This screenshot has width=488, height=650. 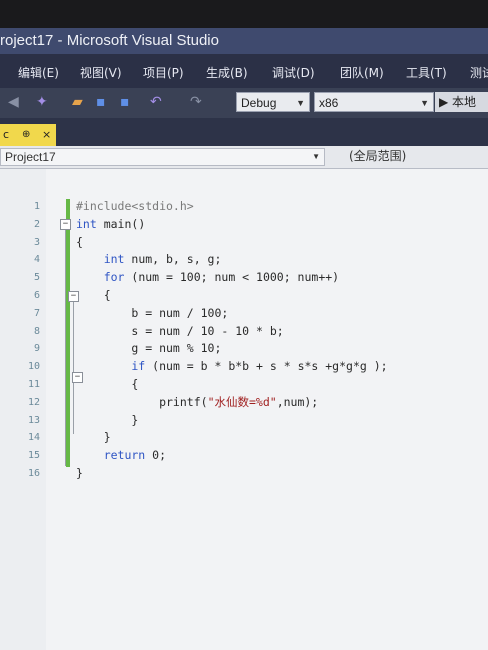 What do you see at coordinates (329, 103) in the screenshot?
I see `platform-value: x86` at bounding box center [329, 103].